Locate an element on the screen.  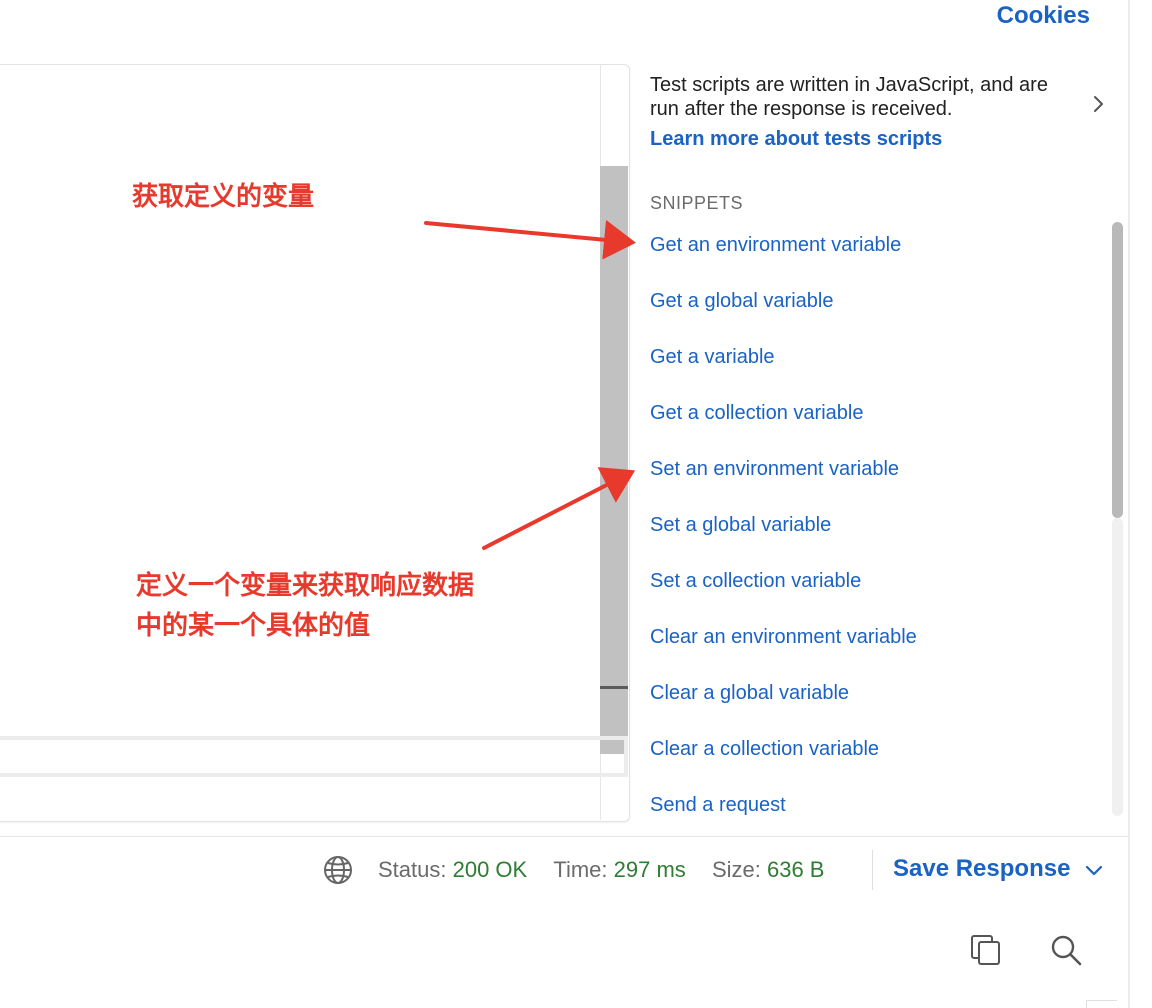
save-response-button: Save Response is located at coordinates (981, 869).